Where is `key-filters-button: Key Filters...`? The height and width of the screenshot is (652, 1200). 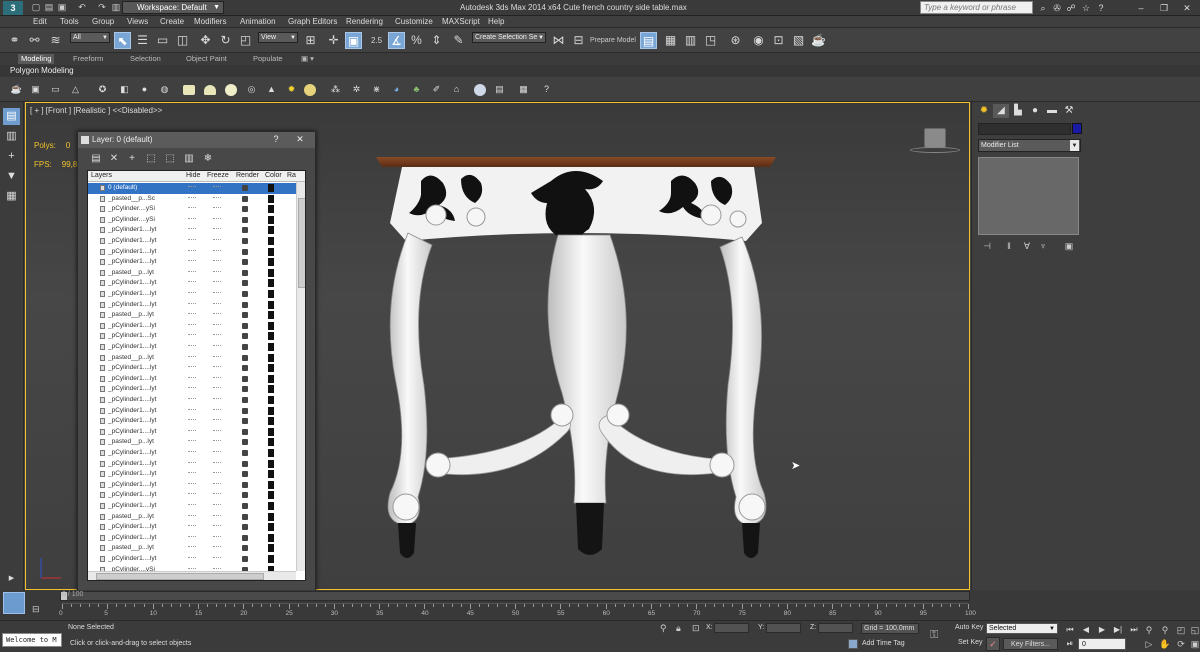
key-filters-button: Key Filters... is located at coordinates (1030, 644).